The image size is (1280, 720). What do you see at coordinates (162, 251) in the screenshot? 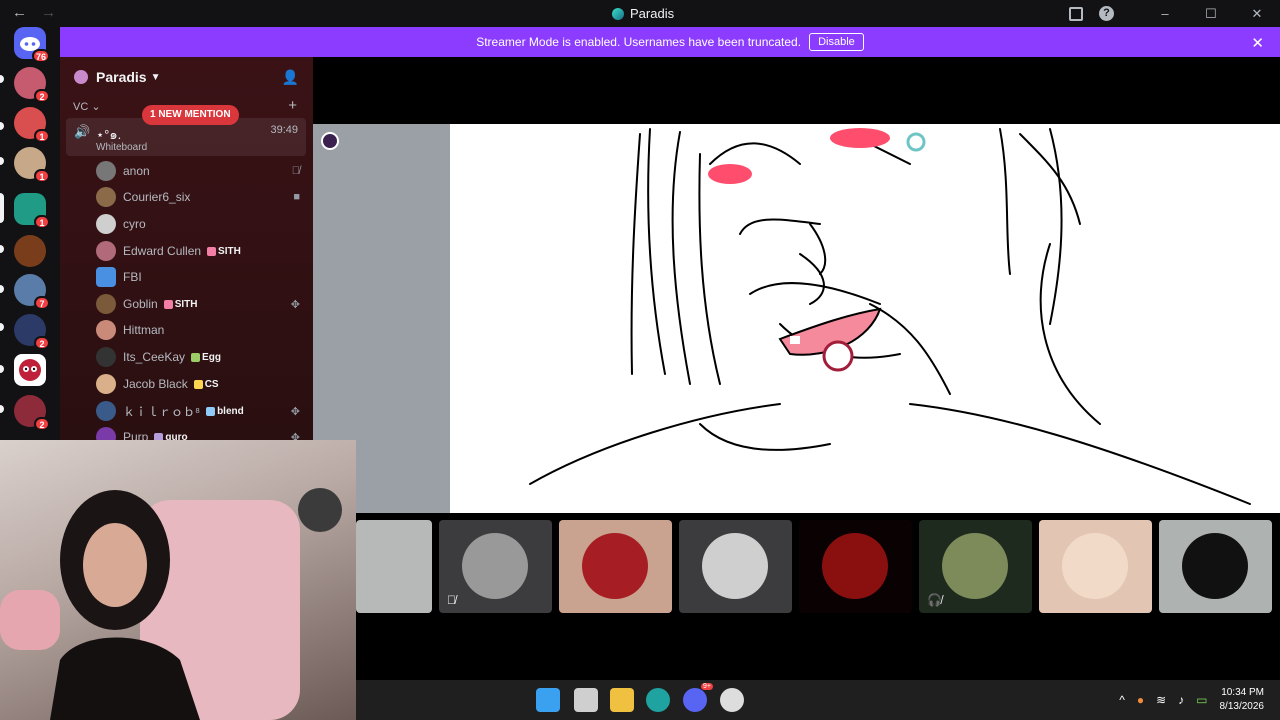
I see `member-name: Edward Cullen` at bounding box center [162, 251].